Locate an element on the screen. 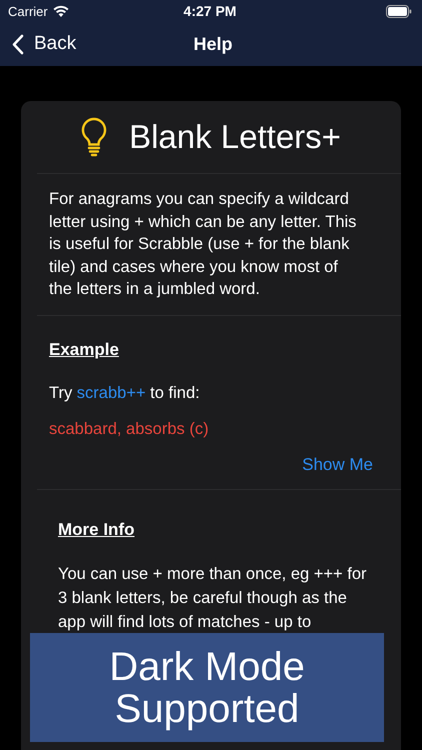 Image resolution: width=422 pixels, height=750 pixels. nav-title: Help is located at coordinates (212, 44).